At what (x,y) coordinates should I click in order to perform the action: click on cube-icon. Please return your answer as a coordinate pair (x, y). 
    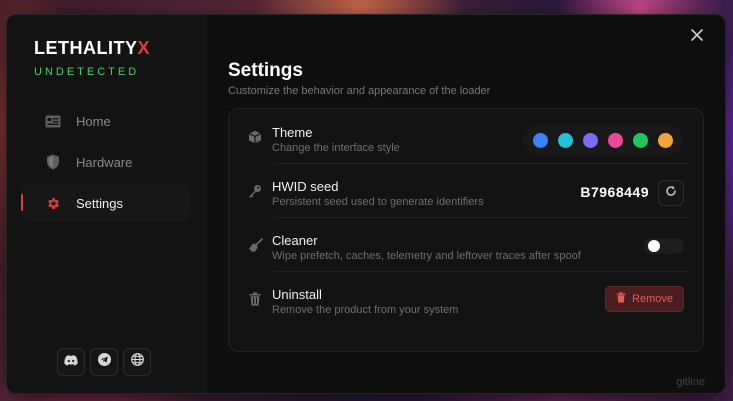
    Looking at the image, I should click on (255, 137).